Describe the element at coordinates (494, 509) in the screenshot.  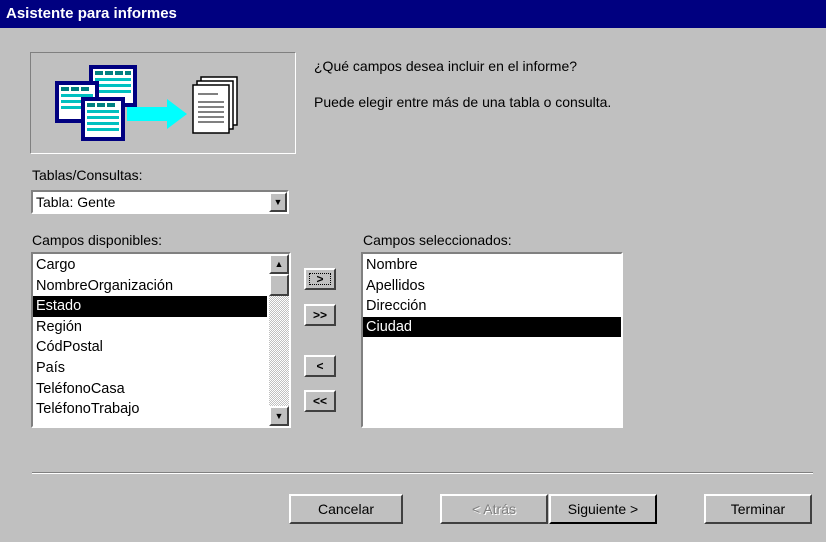
I see `back-button: < Atrás` at that location.